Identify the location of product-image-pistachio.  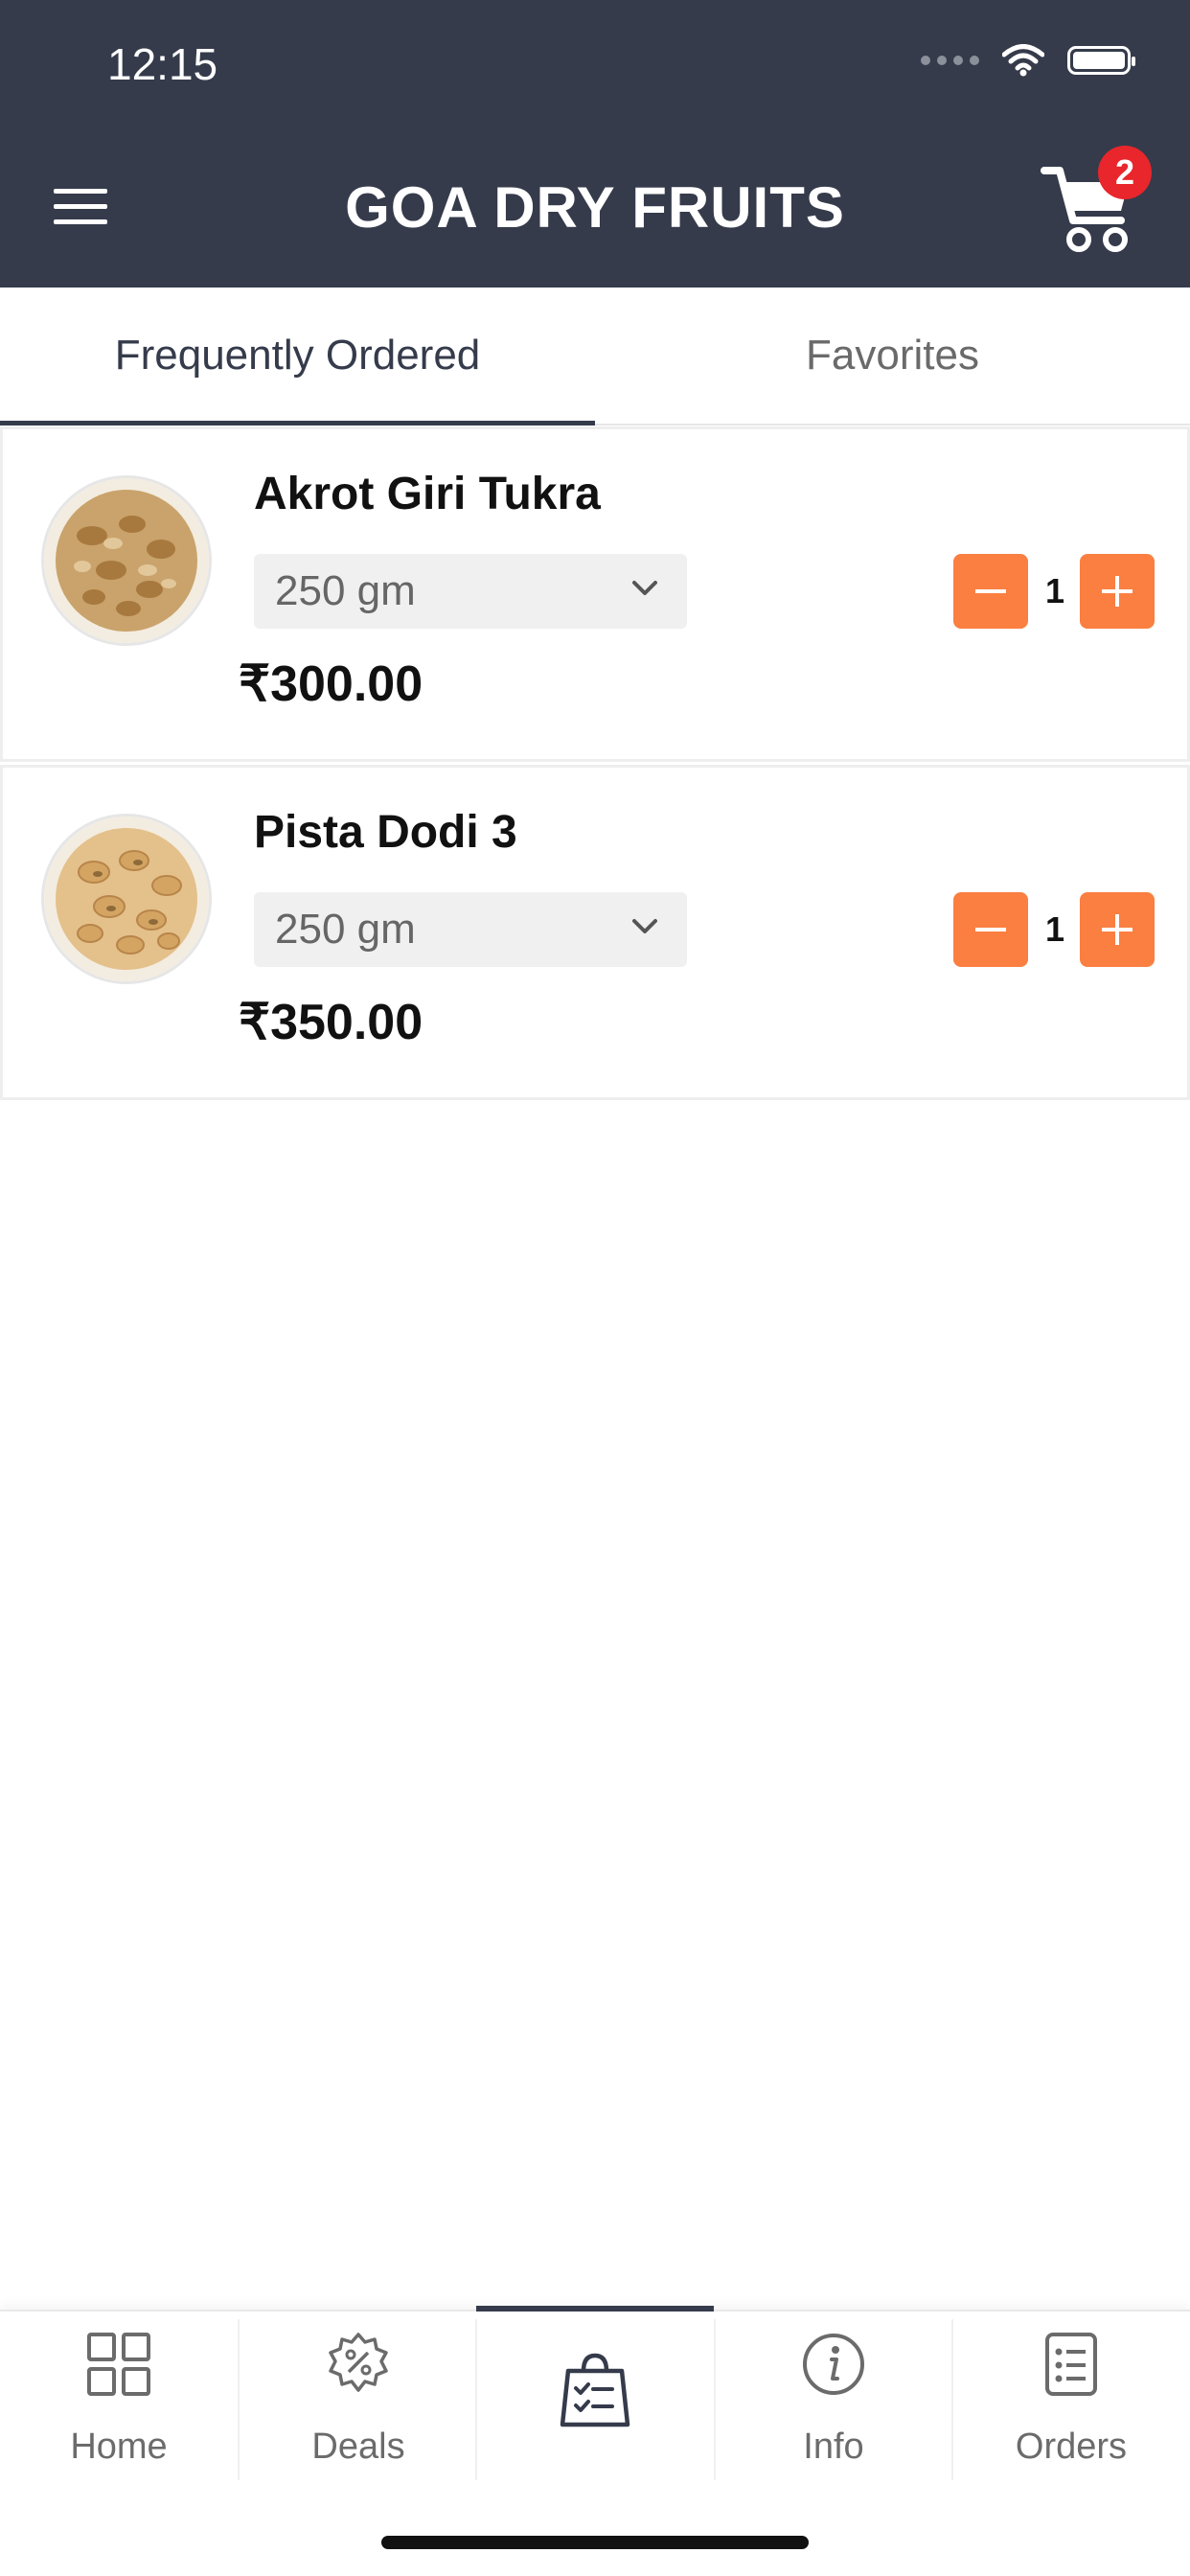
(127, 899).